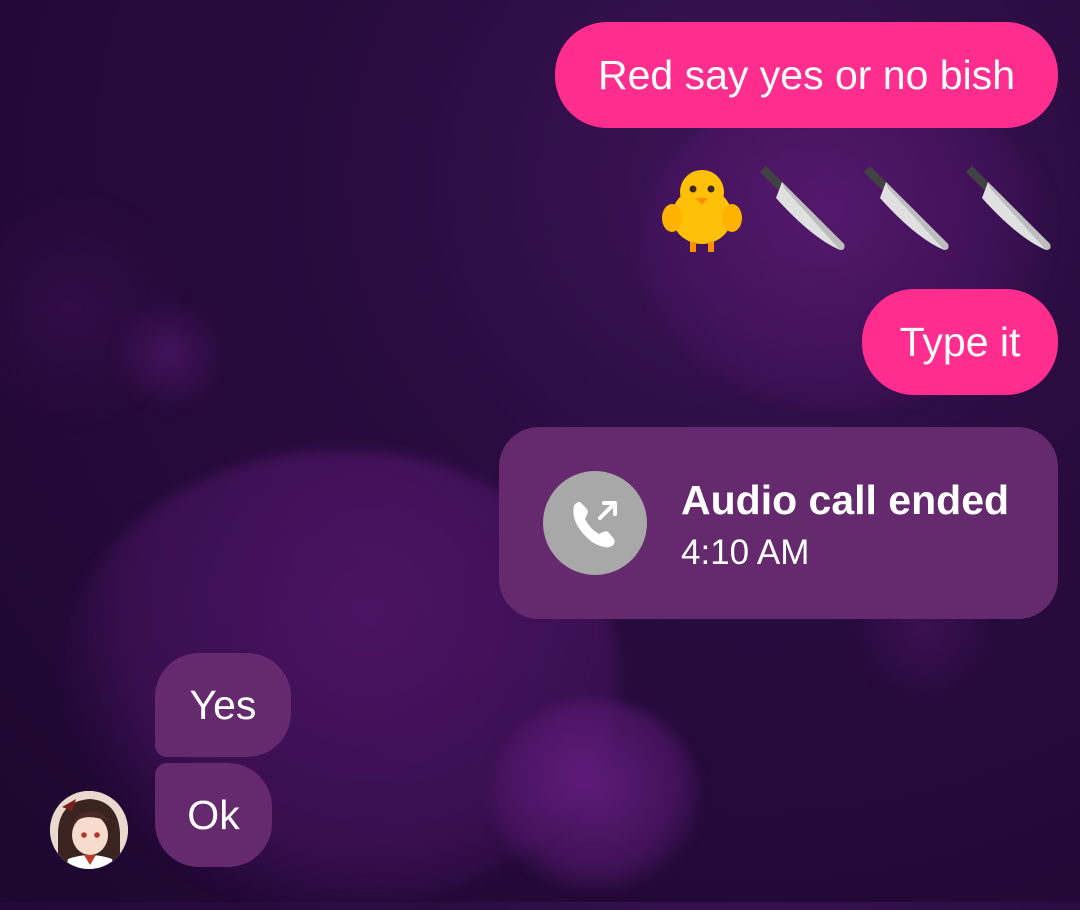 Image resolution: width=1080 pixels, height=910 pixels. Describe the element at coordinates (745, 552) in the screenshot. I see `call-timestamp: 4:10 AM` at that location.